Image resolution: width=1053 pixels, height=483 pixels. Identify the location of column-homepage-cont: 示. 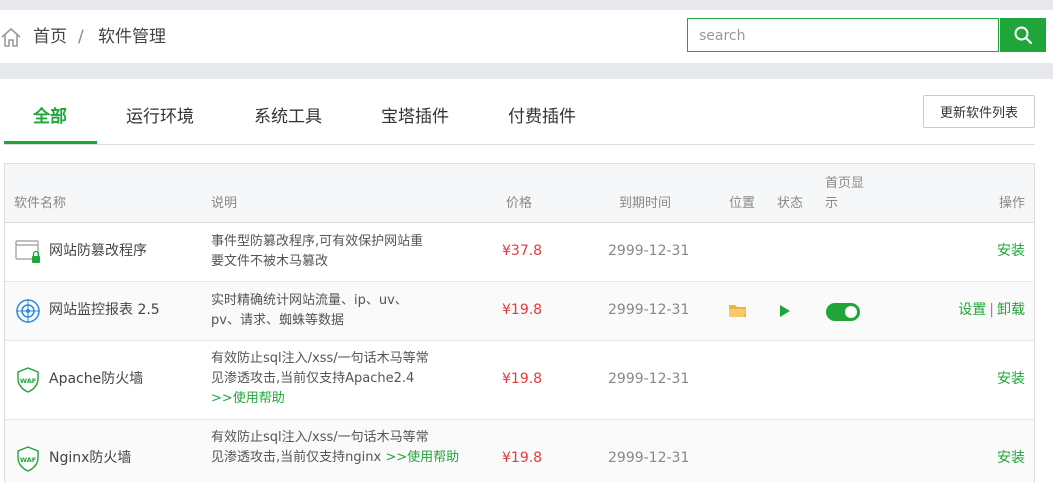
(832, 203).